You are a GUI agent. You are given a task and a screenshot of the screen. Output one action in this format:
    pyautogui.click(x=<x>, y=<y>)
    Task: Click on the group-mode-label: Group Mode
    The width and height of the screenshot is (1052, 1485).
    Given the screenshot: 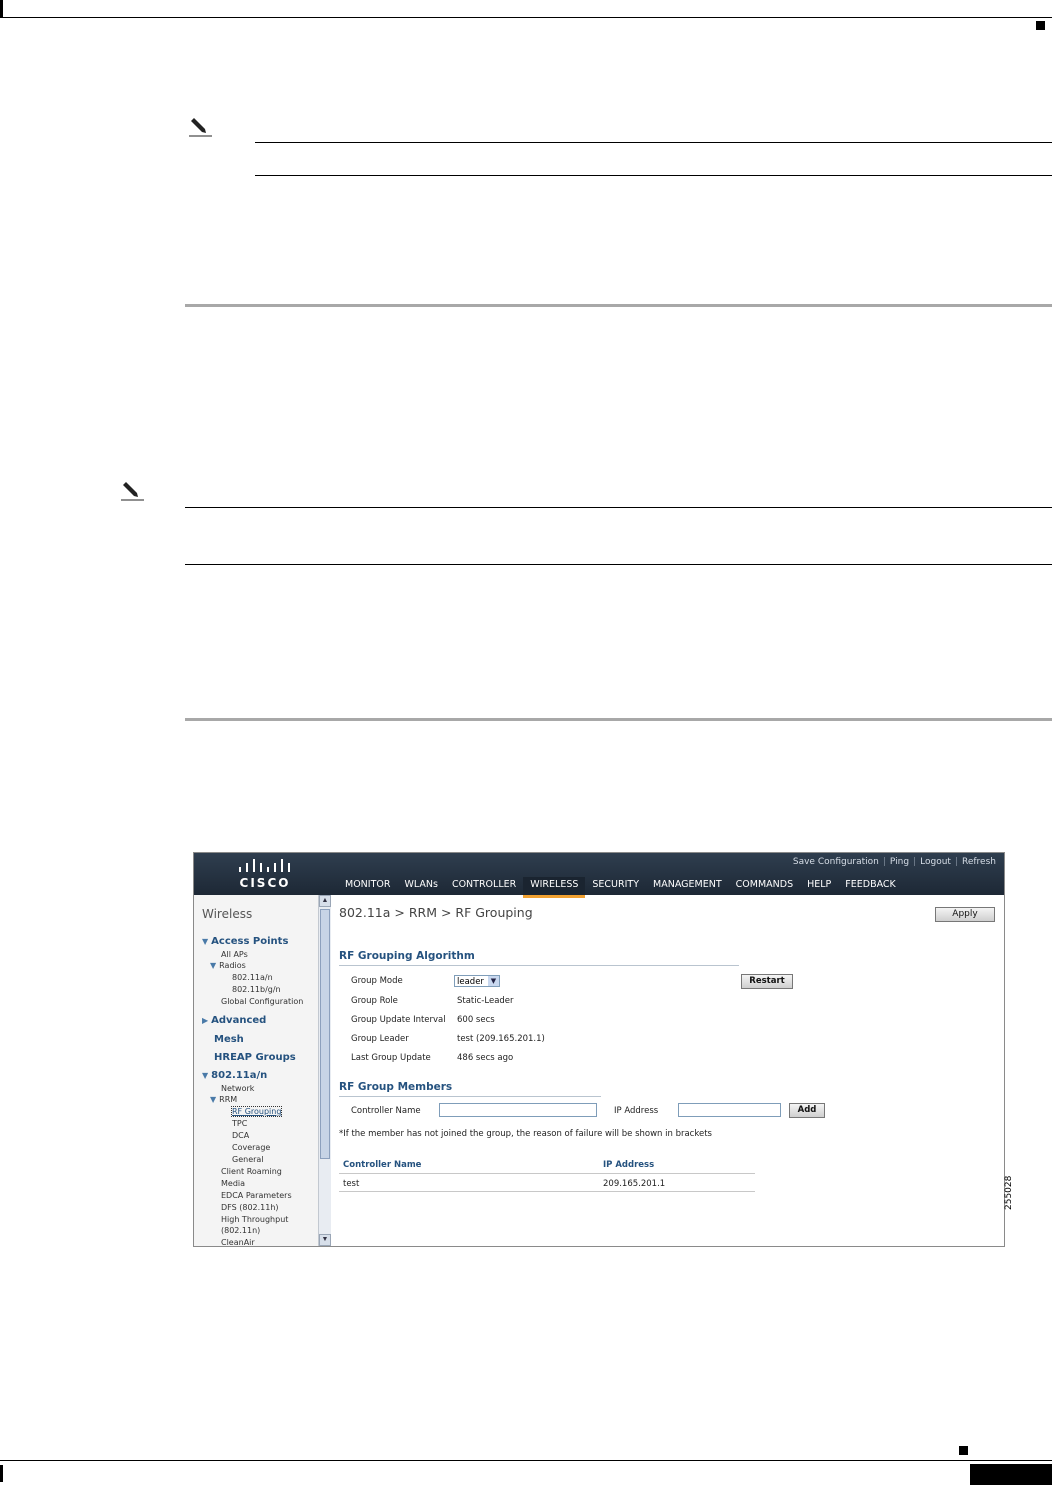 What is the action you would take?
    pyautogui.click(x=377, y=981)
    